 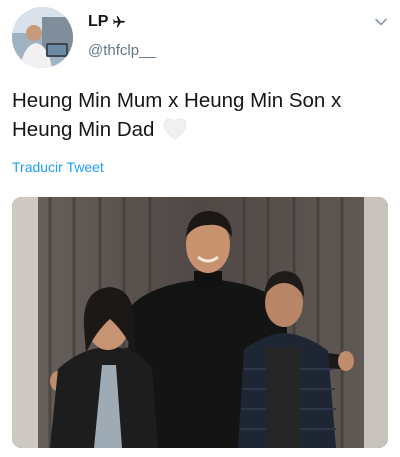 I want to click on chevron-down-icon, so click(x=381, y=22).